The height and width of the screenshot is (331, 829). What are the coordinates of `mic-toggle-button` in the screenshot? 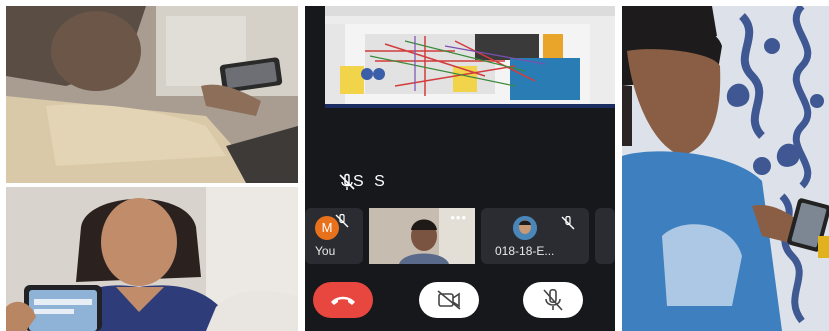 It's located at (553, 300).